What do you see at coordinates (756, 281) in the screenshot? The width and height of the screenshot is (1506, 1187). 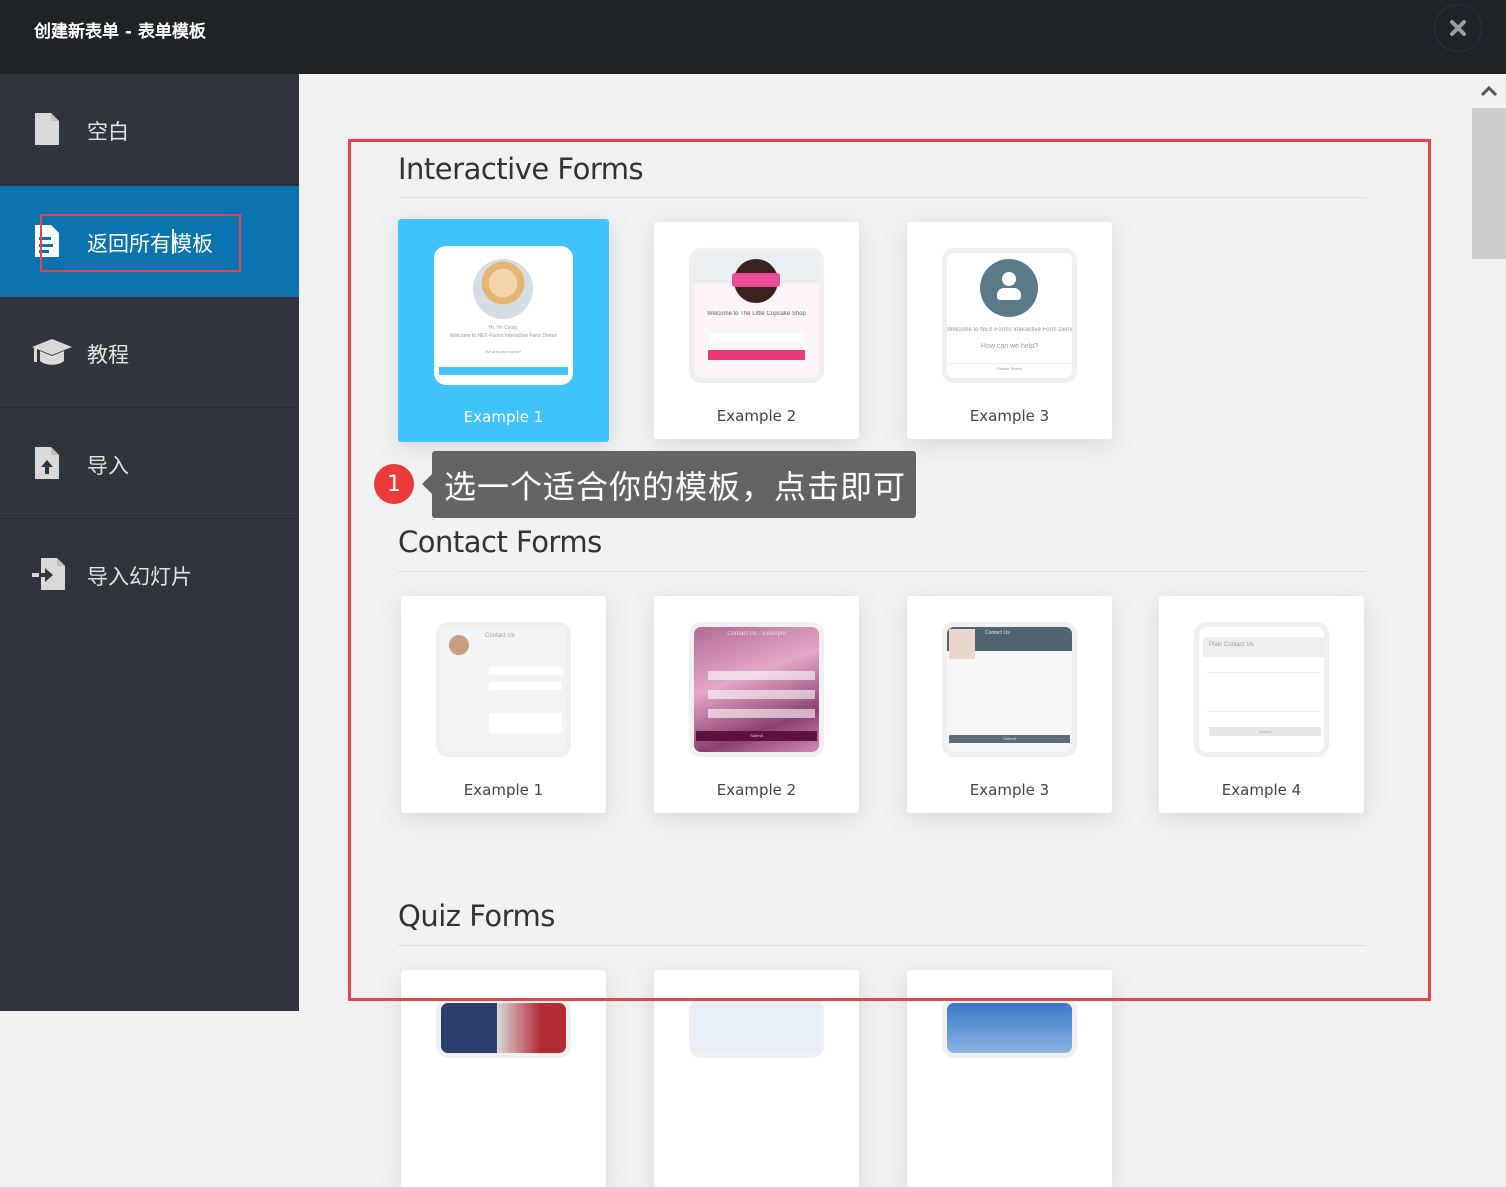 I see `cupcake-logo` at bounding box center [756, 281].